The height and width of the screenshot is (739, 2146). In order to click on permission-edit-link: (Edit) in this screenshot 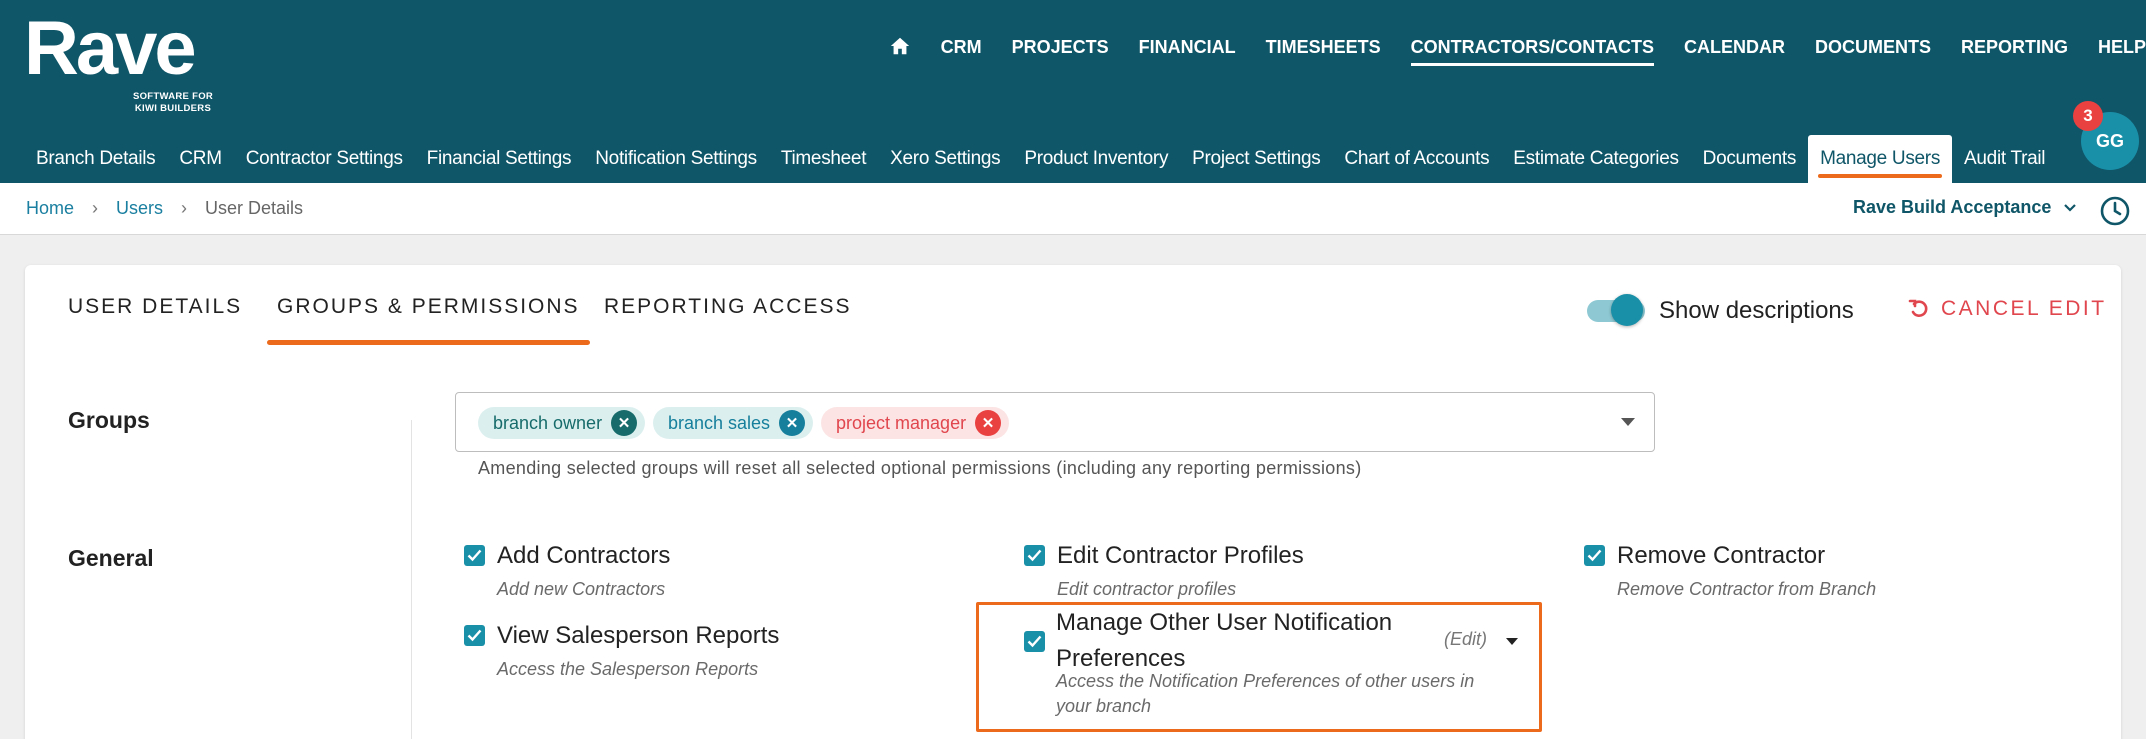, I will do `click(1465, 639)`.